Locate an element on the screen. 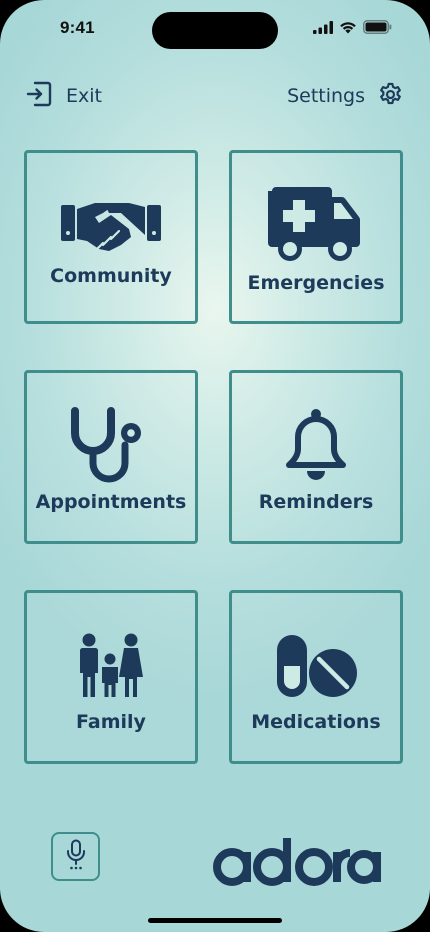 This screenshot has height=932, width=430. wifi-icon is located at coordinates (348, 27).